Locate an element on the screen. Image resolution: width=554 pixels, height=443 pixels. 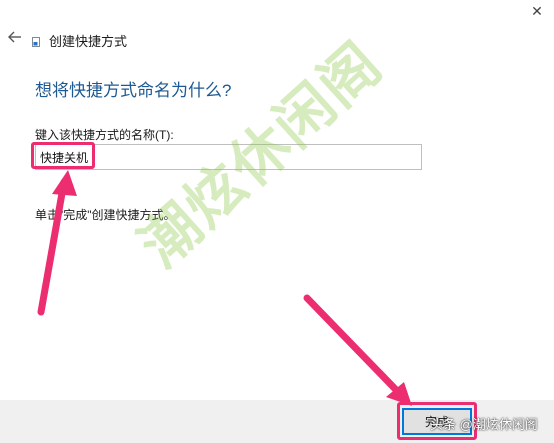
annotation-arrow-down is located at coordinates (357, 350).